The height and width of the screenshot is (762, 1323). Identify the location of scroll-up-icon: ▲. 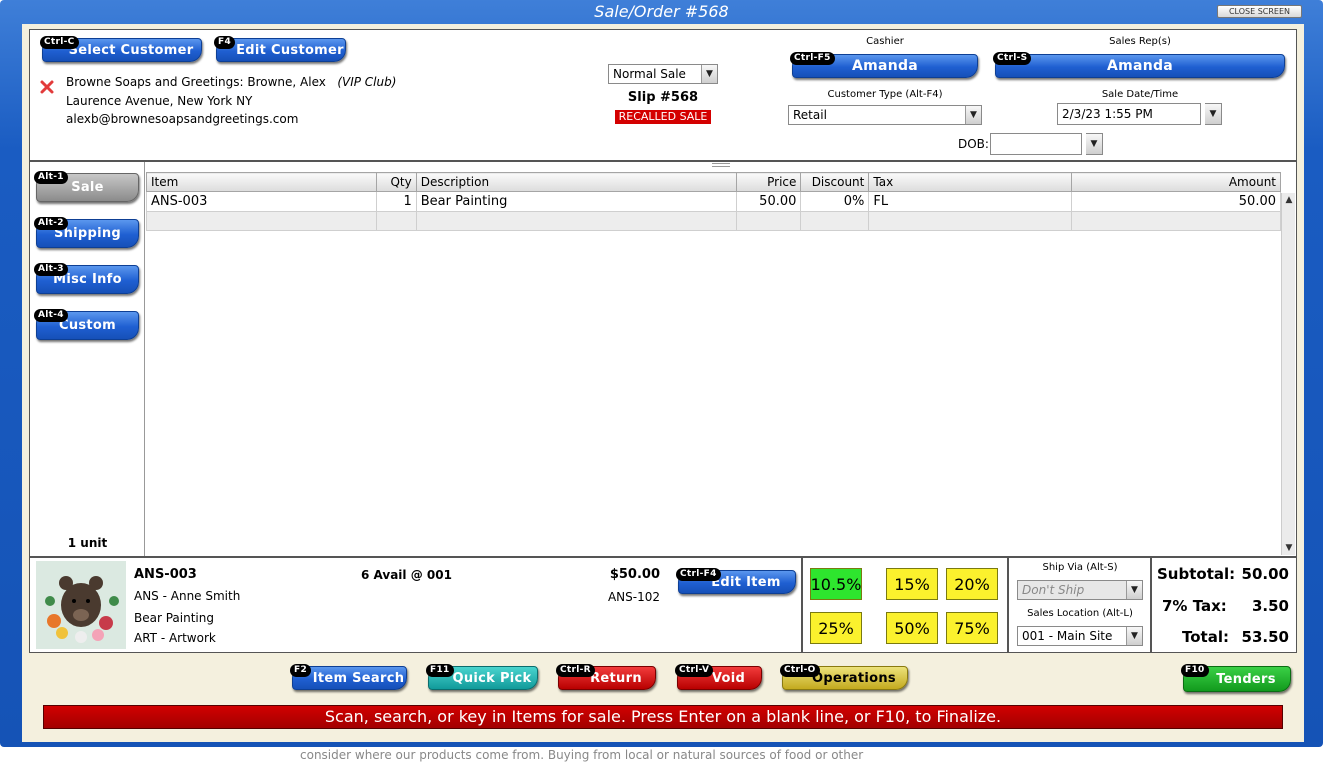
(1289, 200).